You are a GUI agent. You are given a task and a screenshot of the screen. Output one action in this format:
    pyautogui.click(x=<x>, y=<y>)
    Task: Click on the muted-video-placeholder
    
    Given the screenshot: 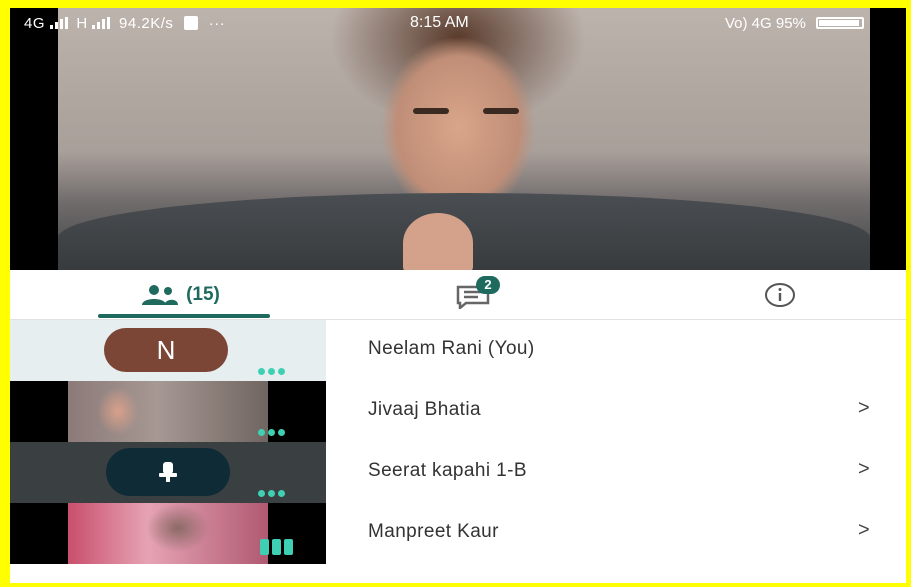 What is the action you would take?
    pyautogui.click(x=168, y=472)
    